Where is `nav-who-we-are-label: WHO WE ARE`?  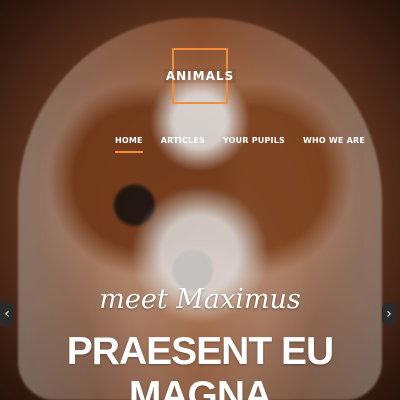 nav-who-we-are-label: WHO WE ARE is located at coordinates (333, 140).